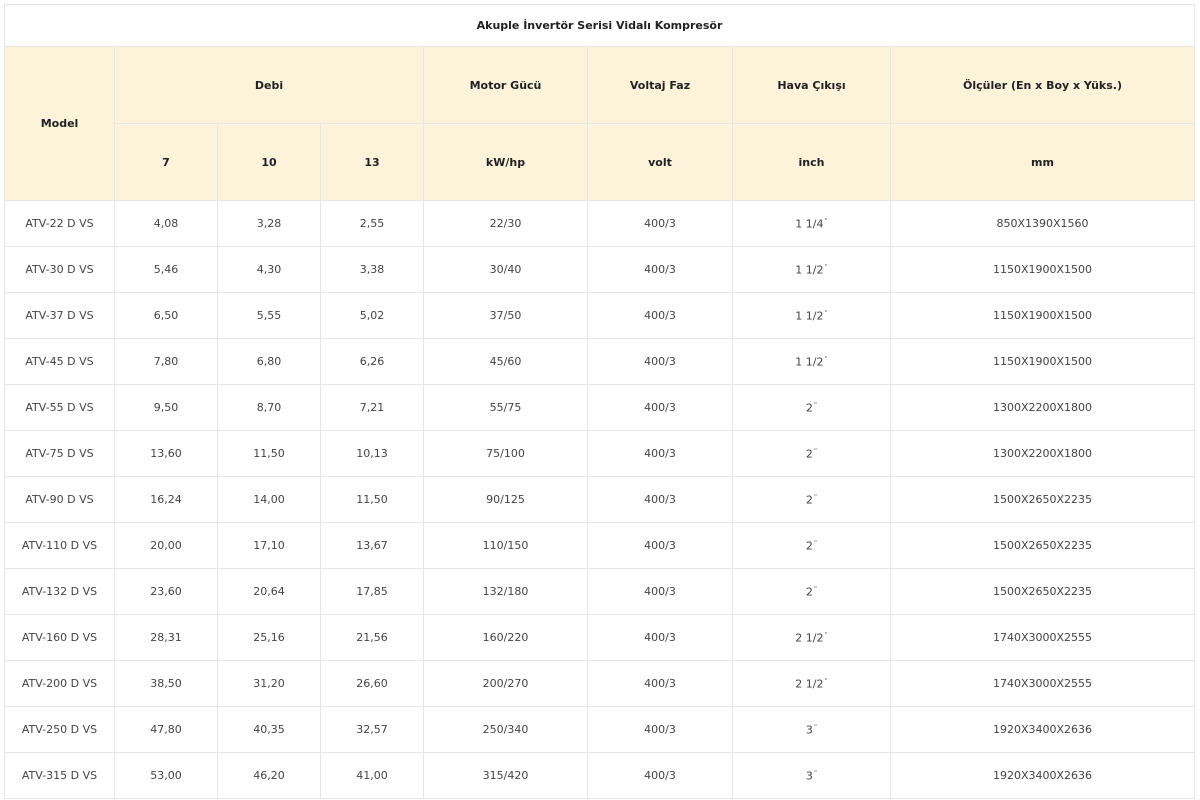 This screenshot has width=1200, height=800. I want to click on cell-motor: 45/60, so click(505, 361).